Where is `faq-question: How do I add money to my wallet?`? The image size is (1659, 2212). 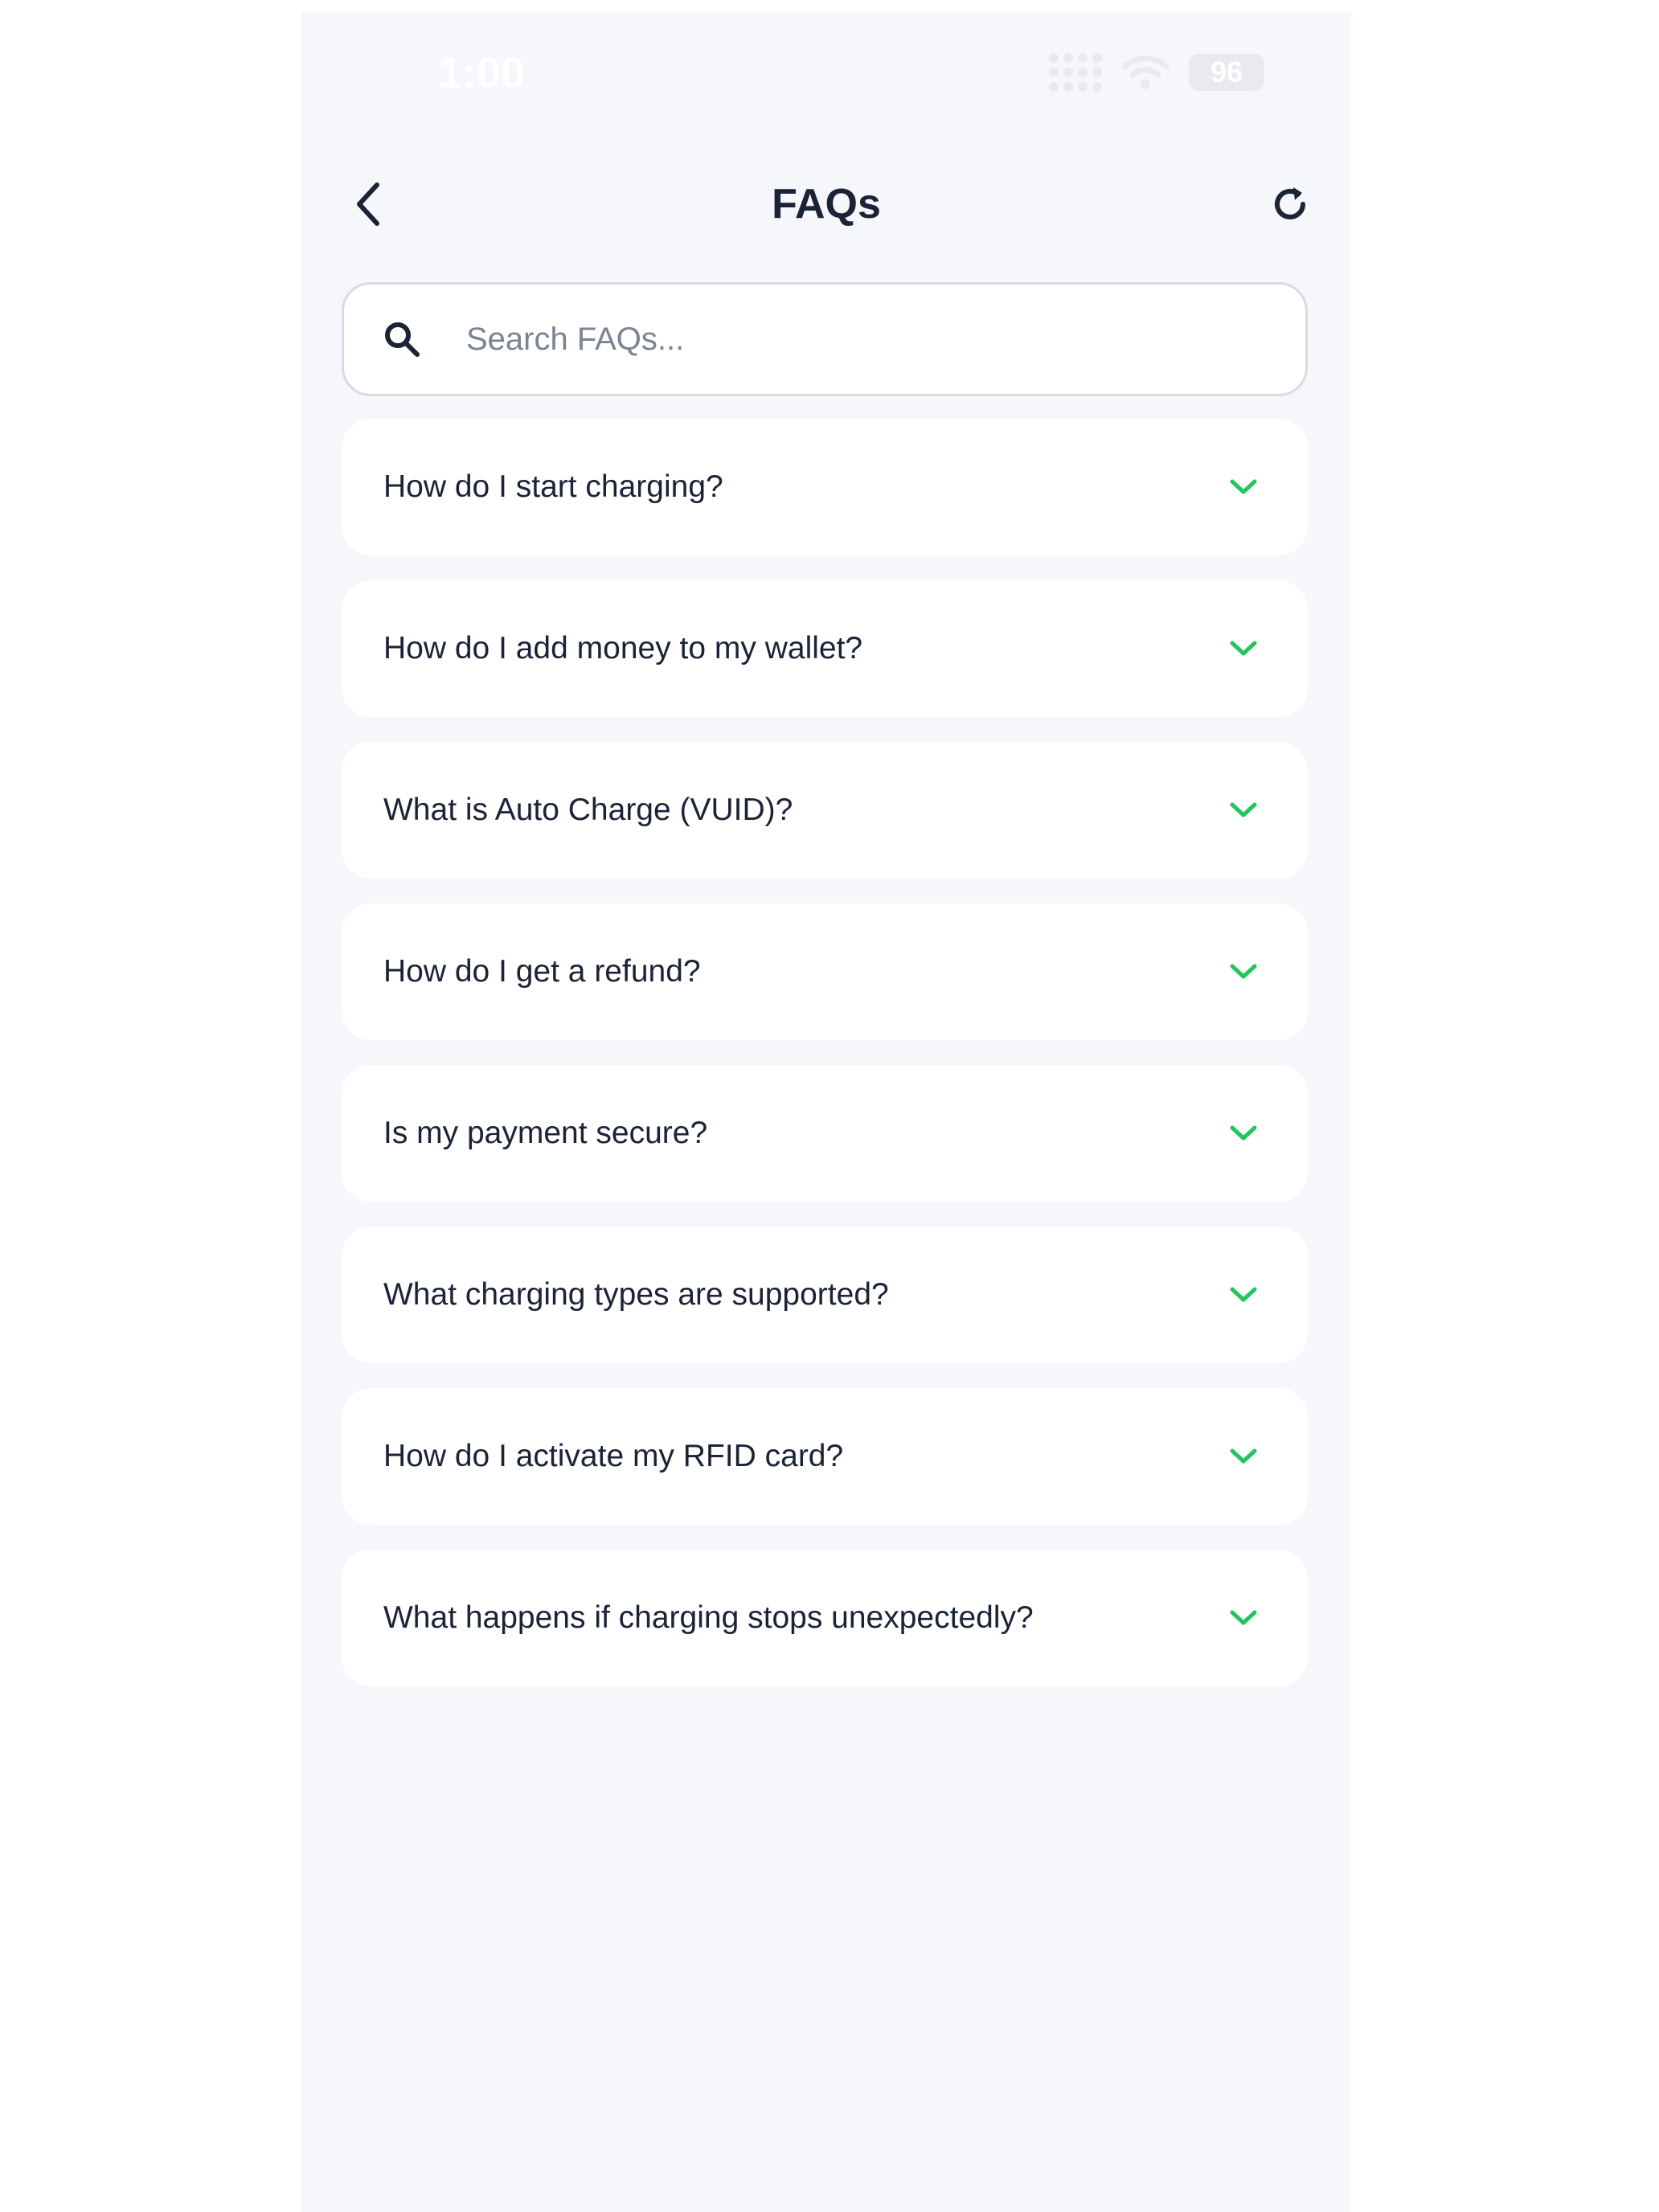
faq-question: How do I add money to my wallet? is located at coordinates (623, 648).